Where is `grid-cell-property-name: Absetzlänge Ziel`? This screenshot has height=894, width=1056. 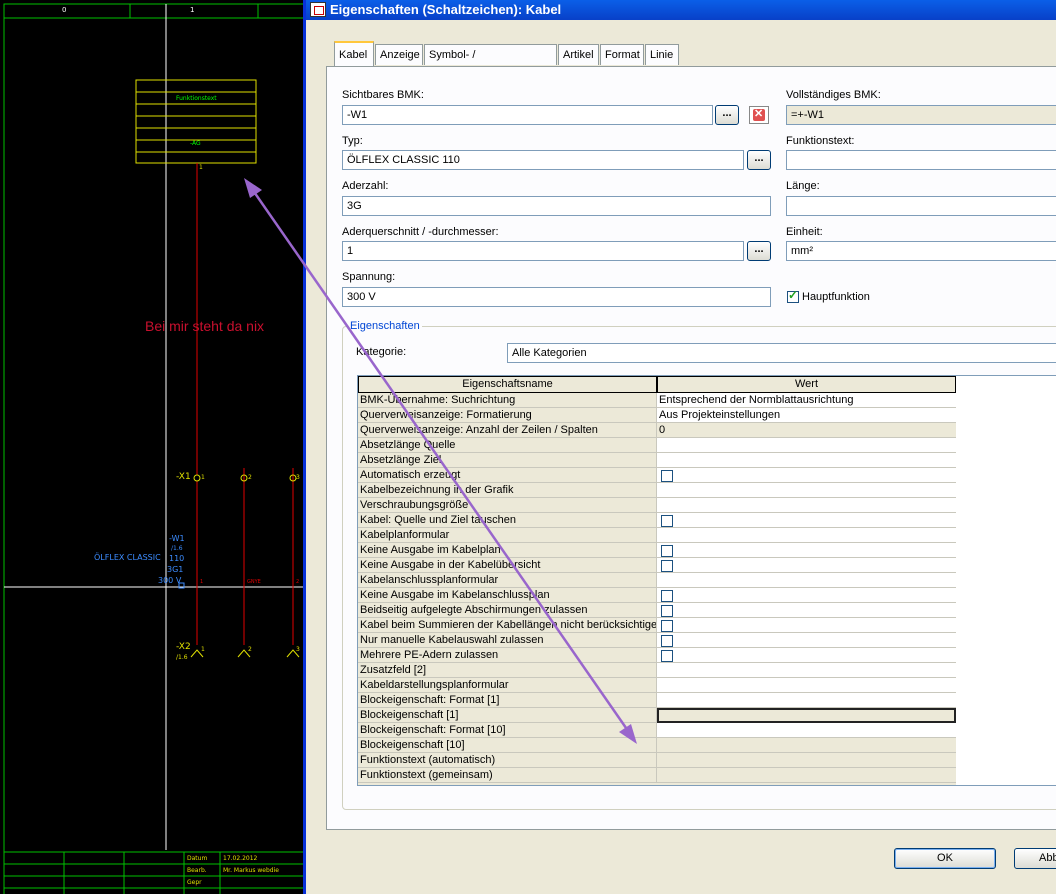
grid-cell-property-name: Absetzlänge Ziel is located at coordinates (507, 460).